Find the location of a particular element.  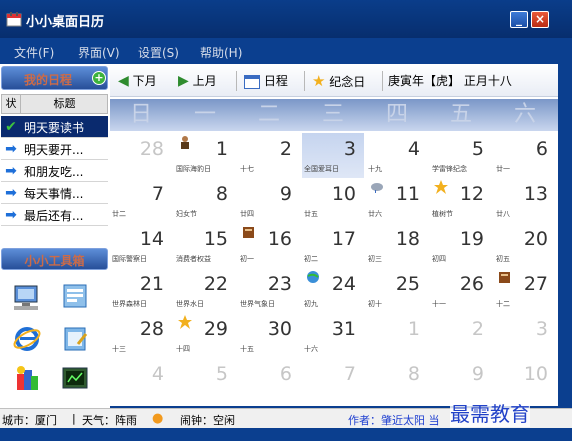

calendar-day: 10 廿五 is located at coordinates (333, 200).